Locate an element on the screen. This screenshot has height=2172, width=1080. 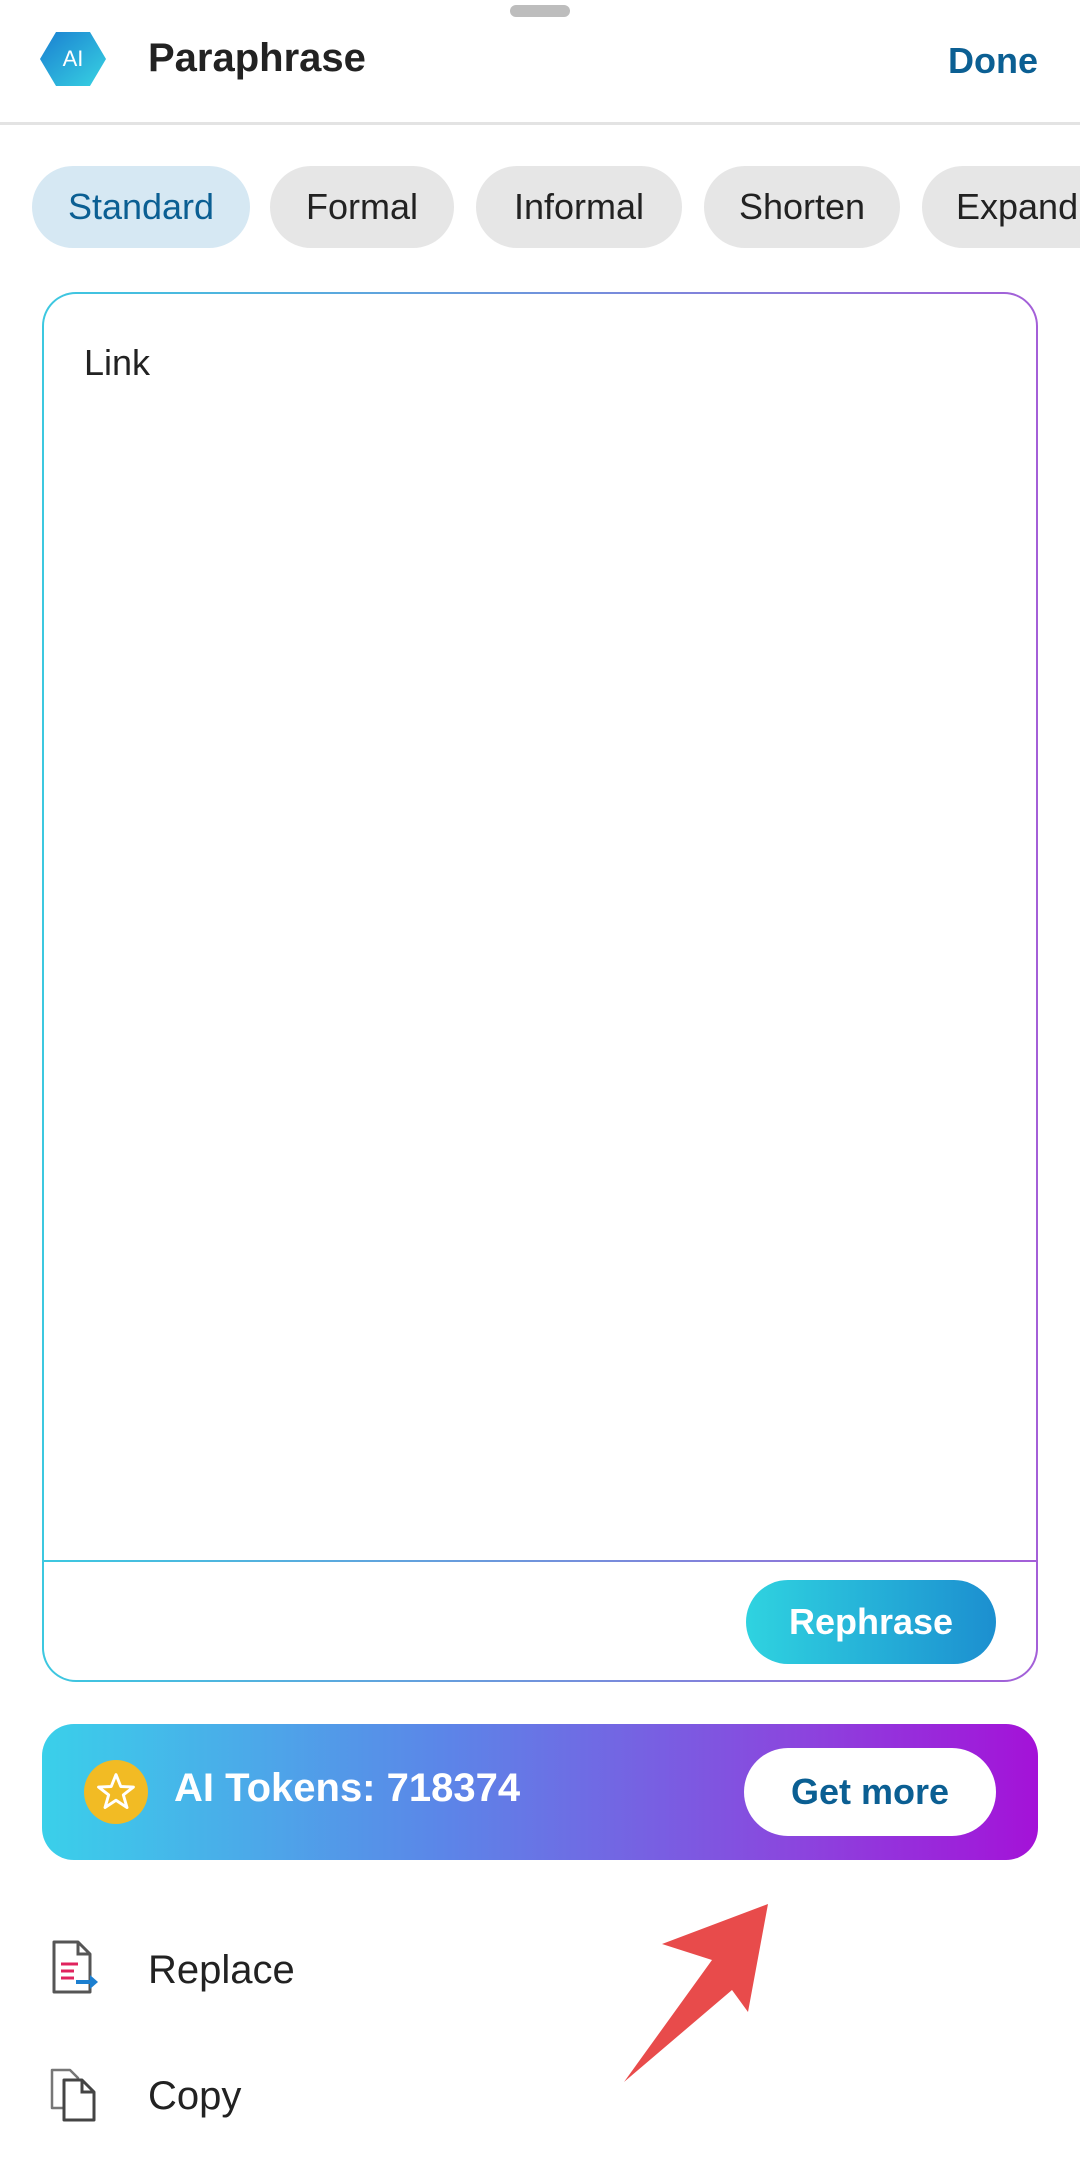
copy-label: Copy is located at coordinates (195, 2096).